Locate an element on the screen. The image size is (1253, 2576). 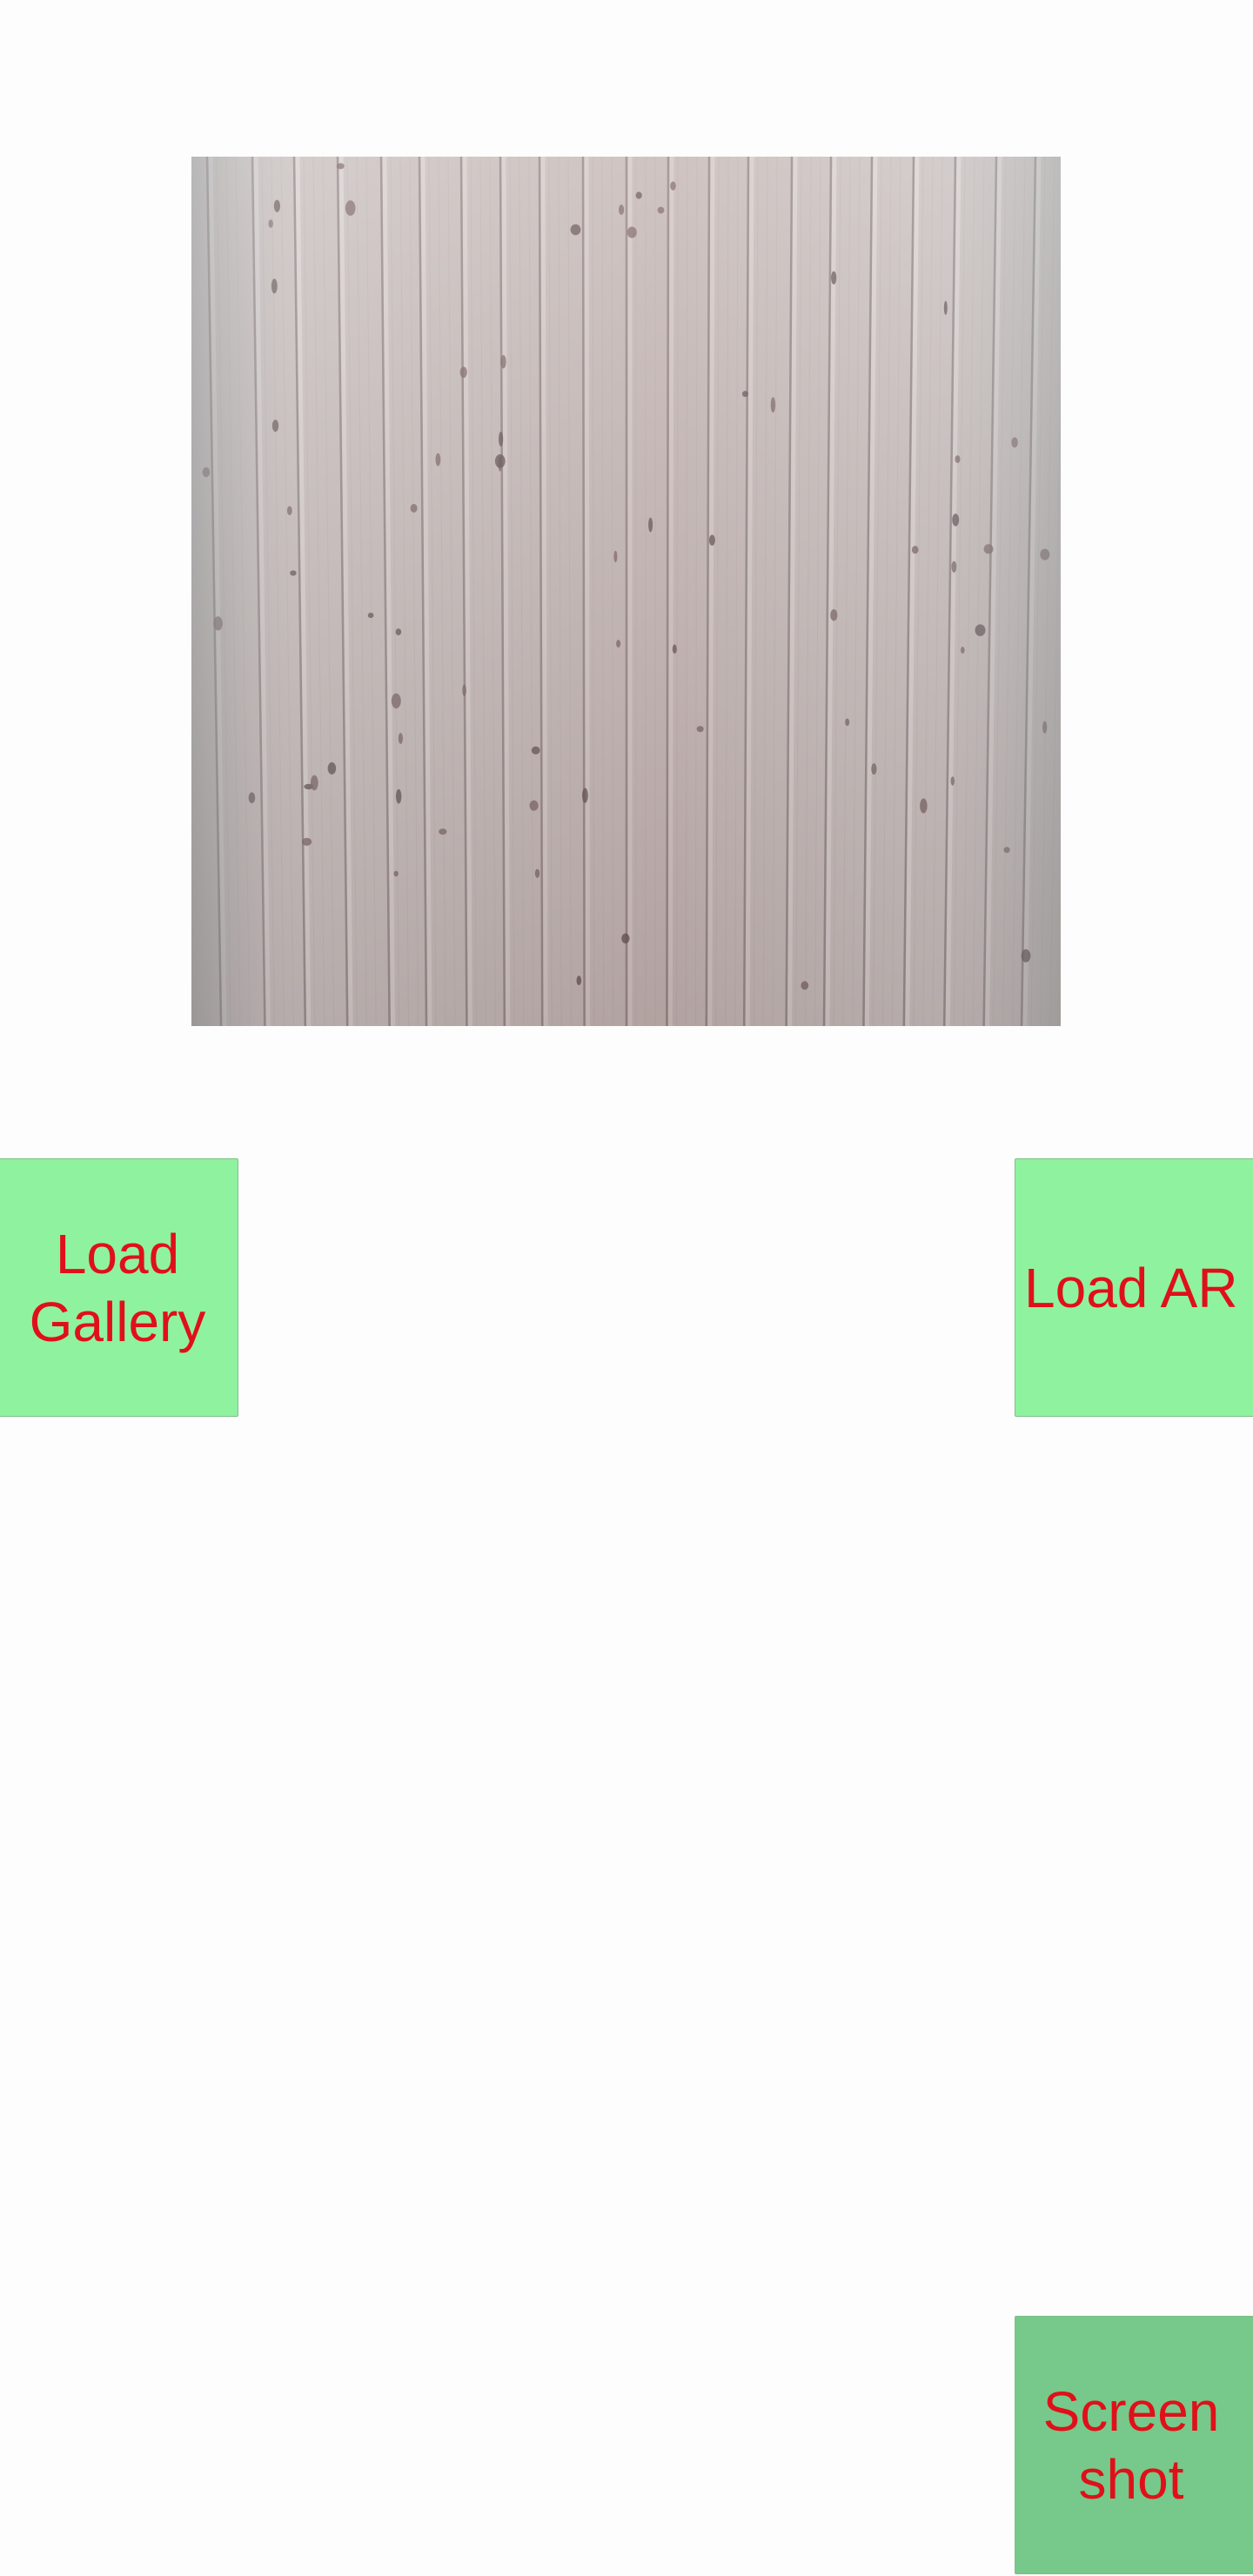
screenshot-button: Screen shot is located at coordinates (1134, 2445).